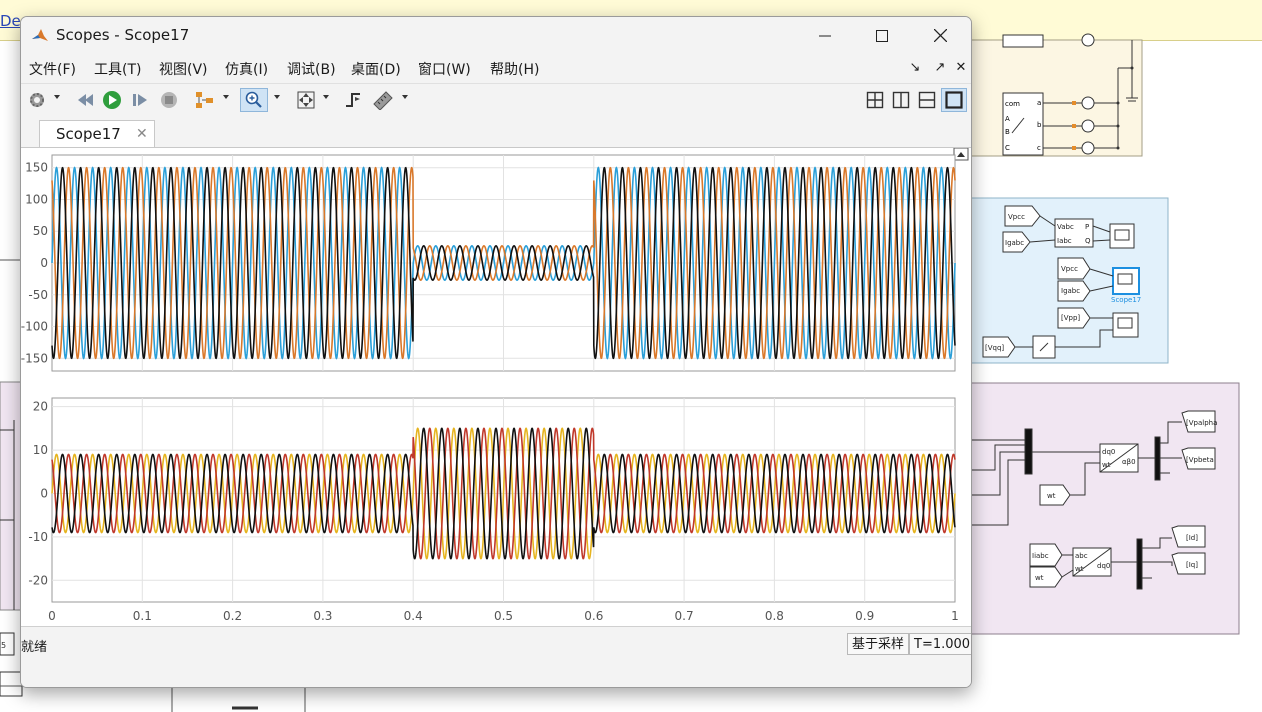 This screenshot has width=1262, height=712. Describe the element at coordinates (961, 68) in the screenshot. I see `close-doc-icon: ✕` at that location.